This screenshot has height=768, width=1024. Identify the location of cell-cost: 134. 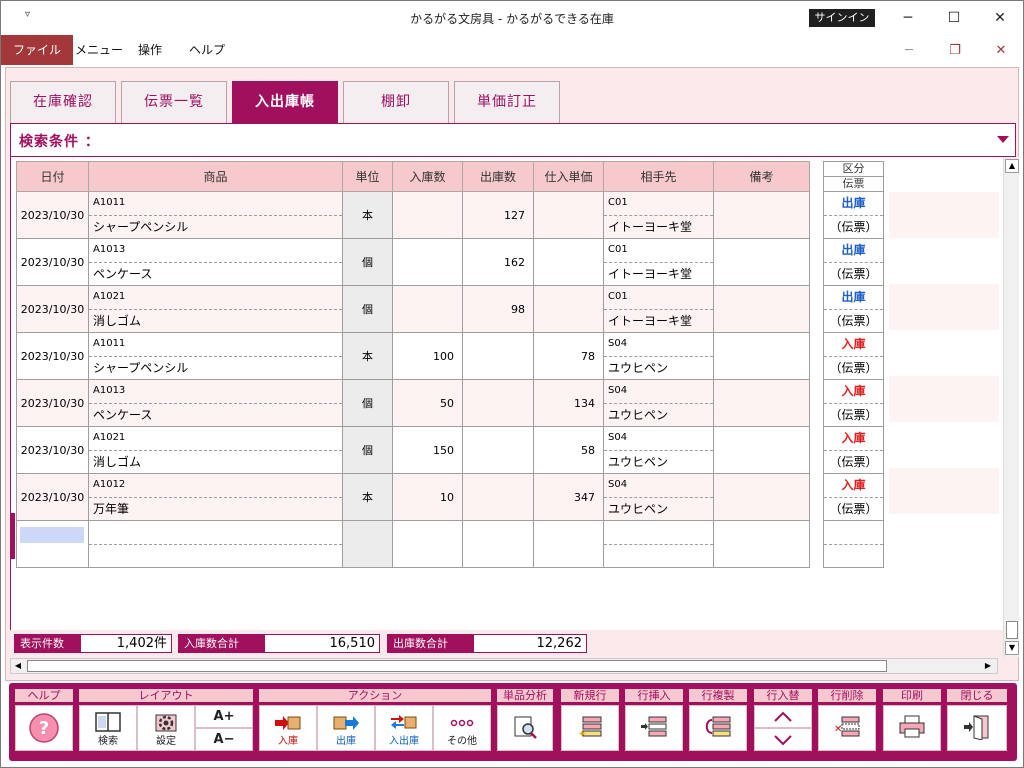
(568, 403).